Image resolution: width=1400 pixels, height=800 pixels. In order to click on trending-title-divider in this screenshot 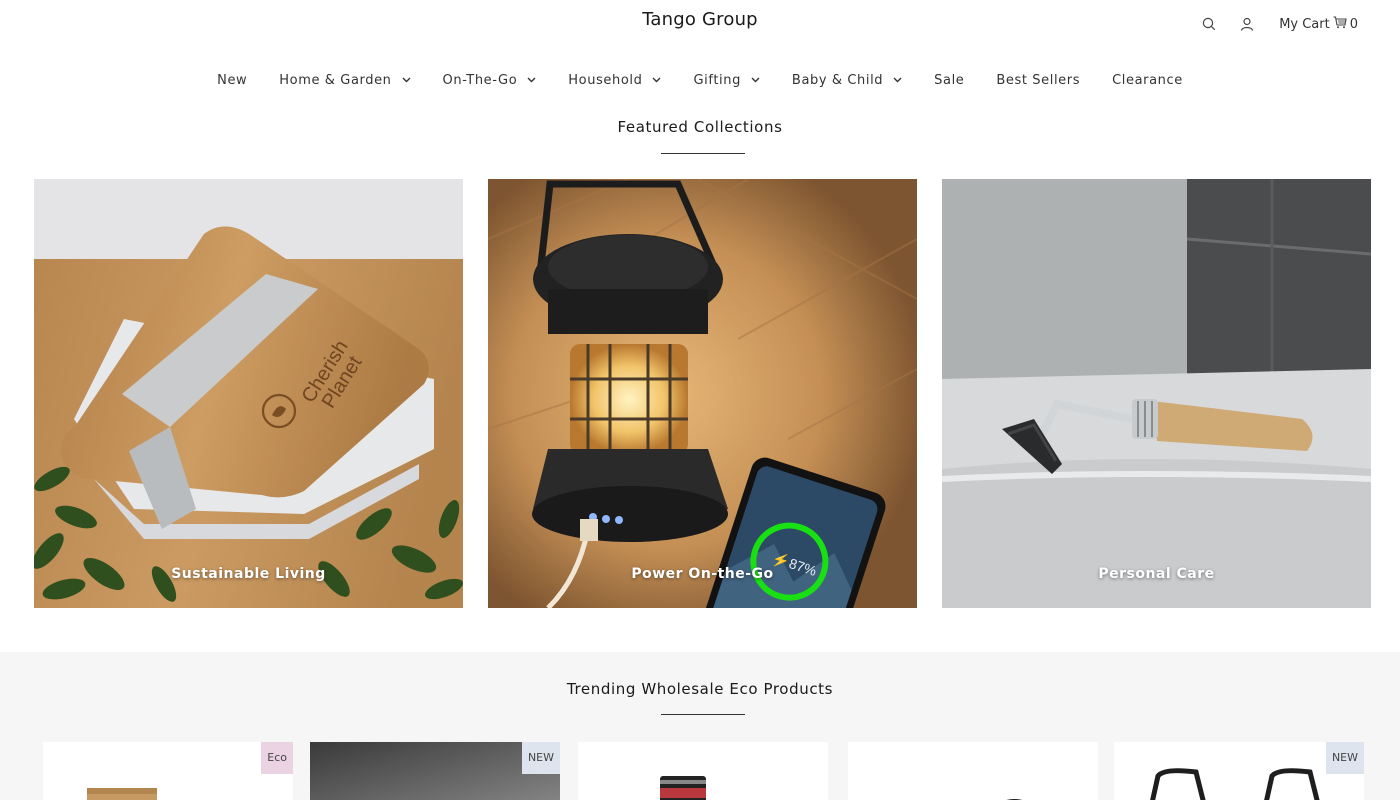, I will do `click(703, 714)`.